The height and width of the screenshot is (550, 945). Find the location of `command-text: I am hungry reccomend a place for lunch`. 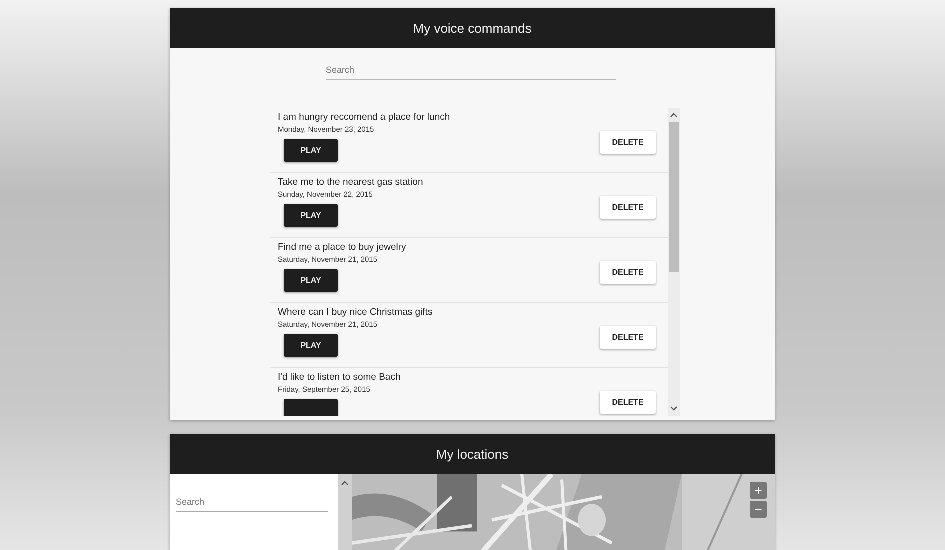

command-text: I am hungry reccomend a place for lunch is located at coordinates (364, 117).